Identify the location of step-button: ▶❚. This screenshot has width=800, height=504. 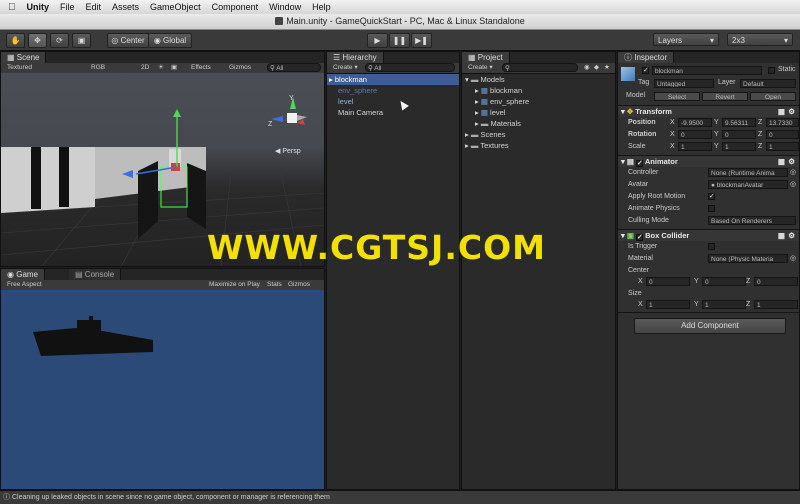
(421, 40).